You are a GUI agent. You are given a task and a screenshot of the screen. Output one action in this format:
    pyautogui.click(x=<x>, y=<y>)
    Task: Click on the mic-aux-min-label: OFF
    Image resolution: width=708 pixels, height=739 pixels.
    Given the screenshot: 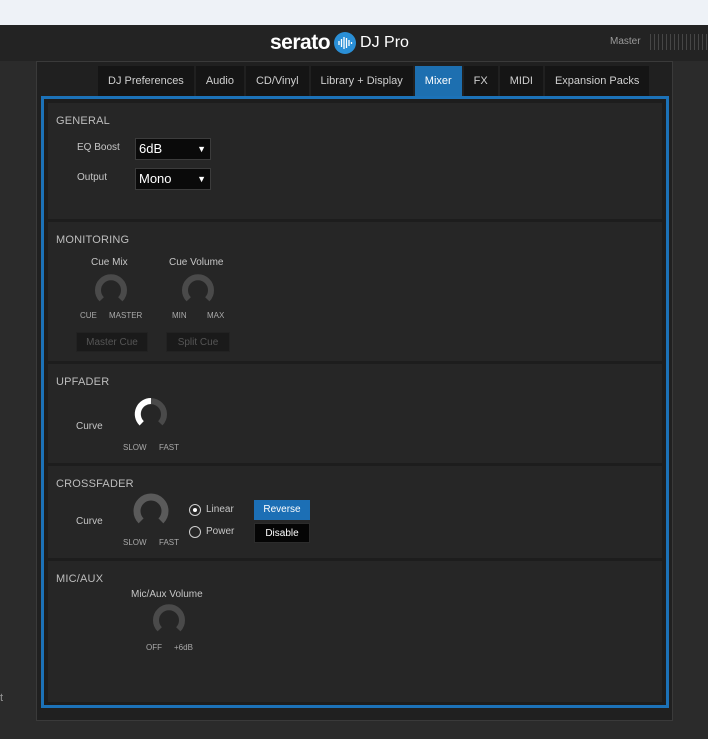 What is the action you would take?
    pyautogui.click(x=154, y=647)
    